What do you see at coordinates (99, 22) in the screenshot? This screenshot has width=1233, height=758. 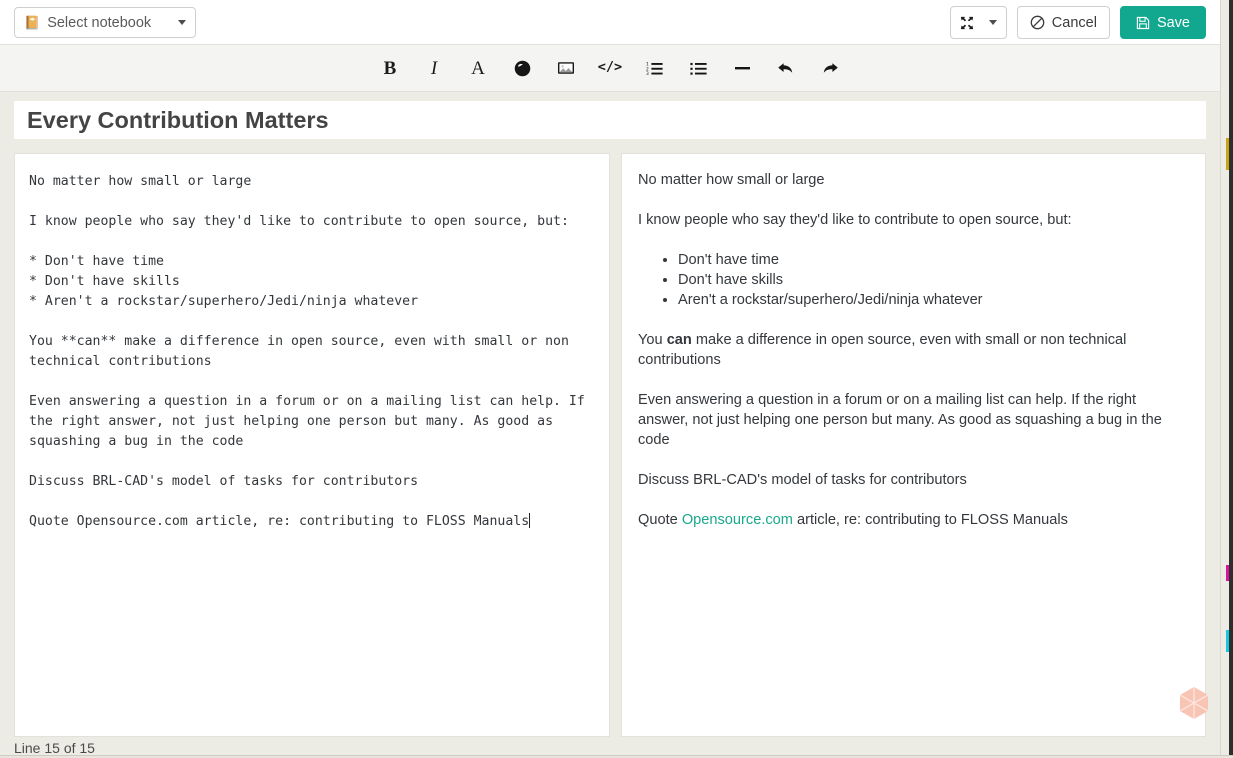 I see `notebook-select-label: Select notebook` at bounding box center [99, 22].